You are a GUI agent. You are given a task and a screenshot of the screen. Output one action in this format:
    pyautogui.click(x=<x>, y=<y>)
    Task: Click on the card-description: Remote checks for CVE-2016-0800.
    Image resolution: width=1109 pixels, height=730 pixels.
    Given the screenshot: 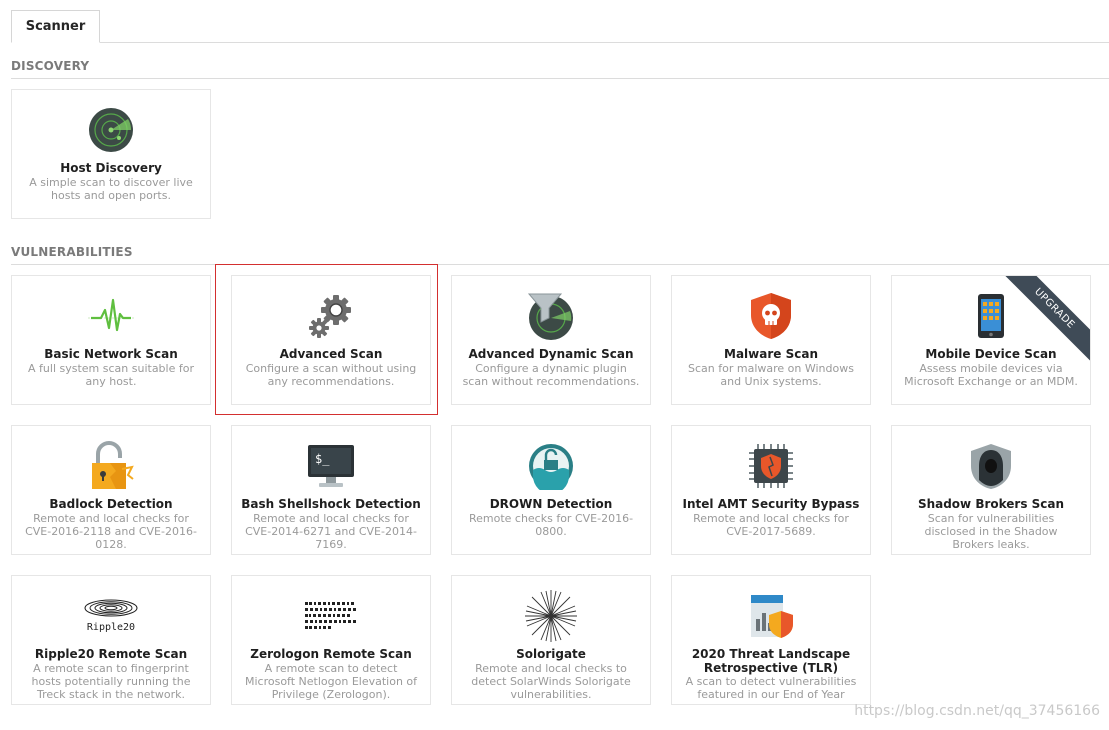 What is the action you would take?
    pyautogui.click(x=551, y=525)
    